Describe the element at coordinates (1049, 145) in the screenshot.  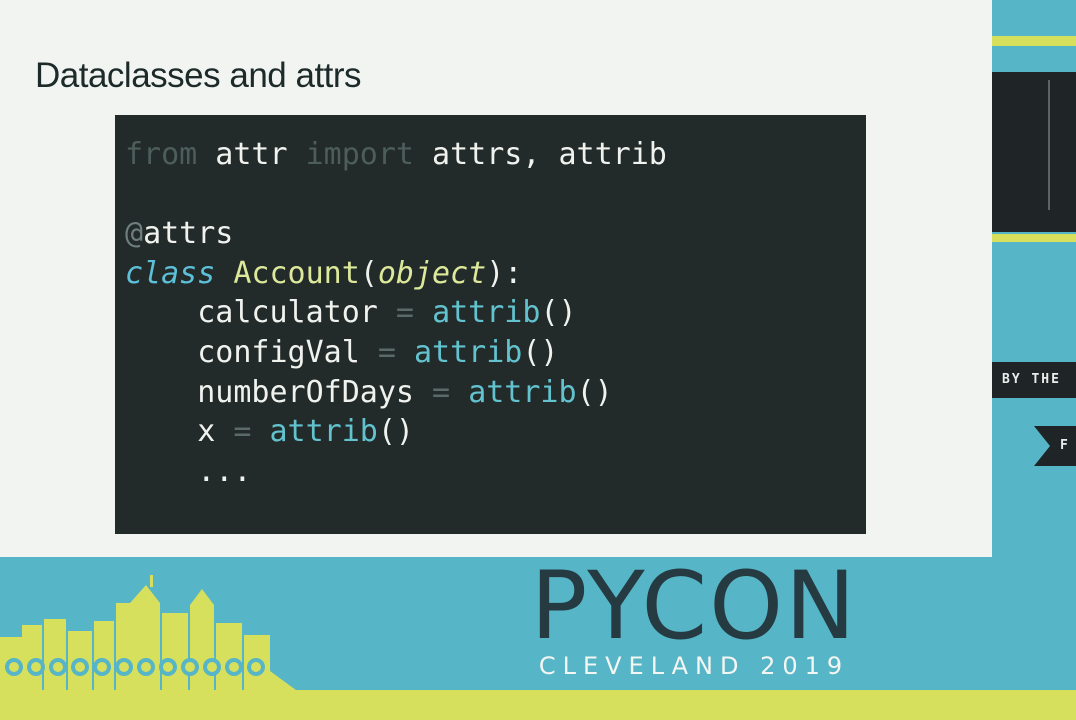
I see `side-divider` at that location.